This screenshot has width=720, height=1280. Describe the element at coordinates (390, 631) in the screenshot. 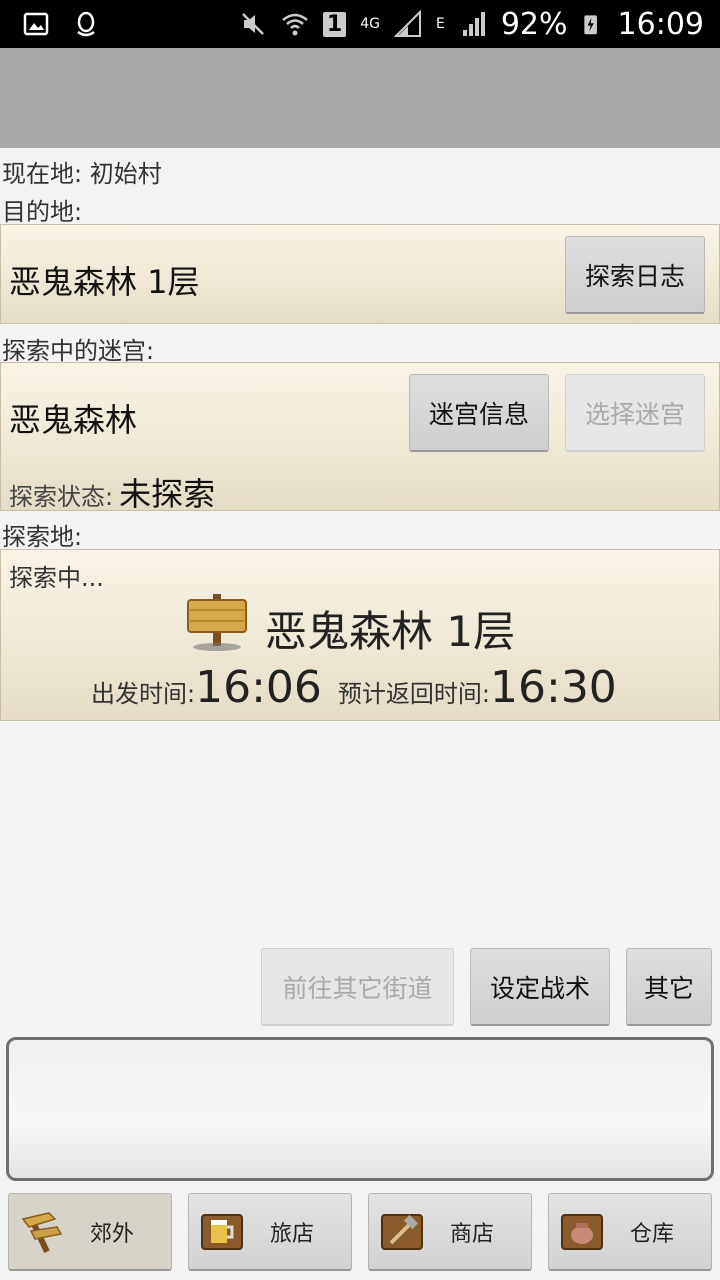

I see `explore-place: 恶鬼森林 1层` at that location.